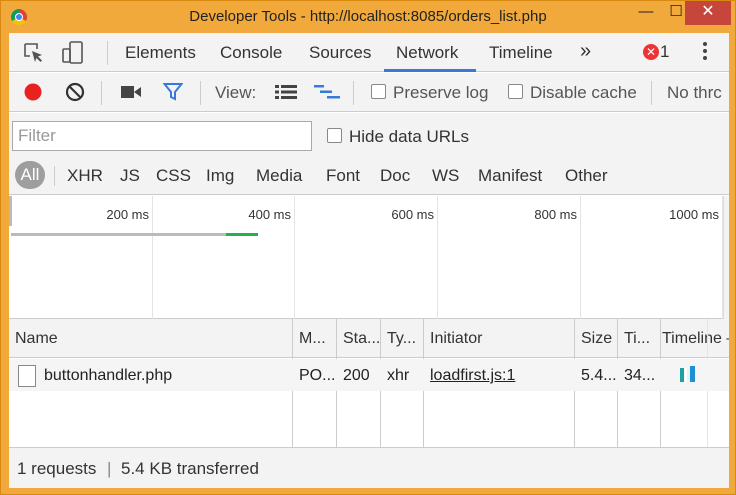 The width and height of the screenshot is (736, 495). Describe the element at coordinates (57, 468) in the screenshot. I see `request-count: 1 requests` at that location.